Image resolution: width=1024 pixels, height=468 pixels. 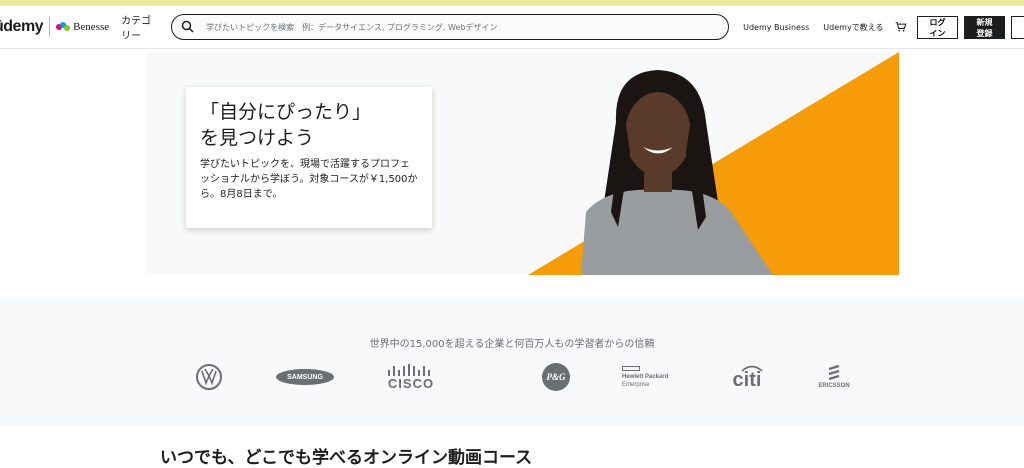 I want to click on teach-on-udemy-link: Udemyで教える, so click(x=853, y=27).